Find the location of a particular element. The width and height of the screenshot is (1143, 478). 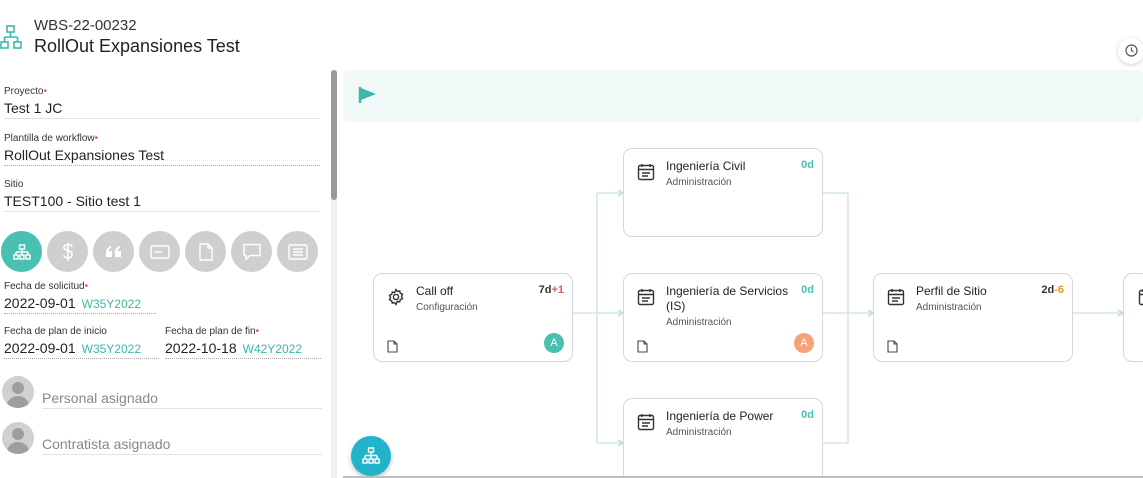

node-title: Perfil de Sitio is located at coordinates (951, 291).